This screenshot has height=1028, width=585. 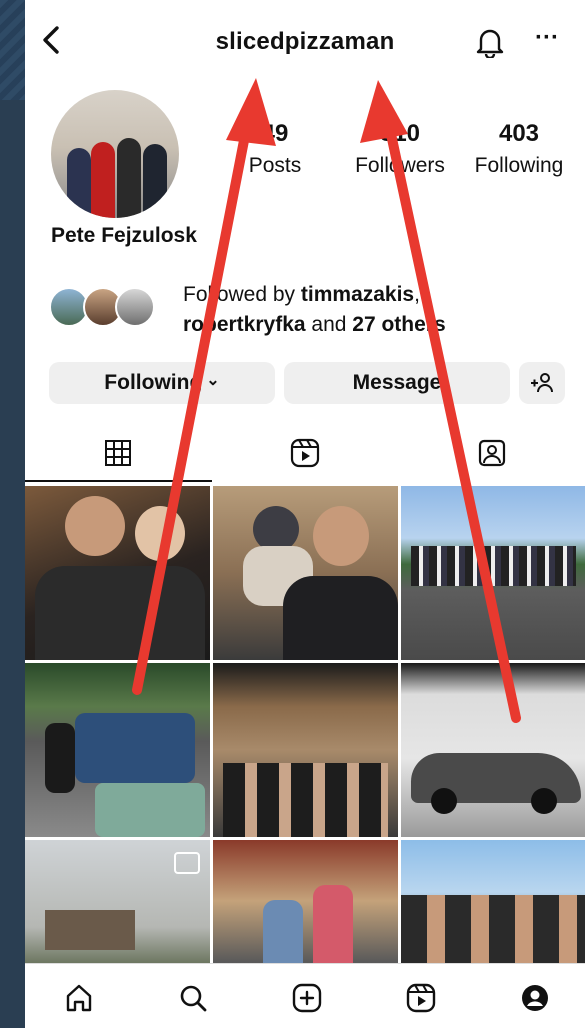 I want to click on more-dots-icon: ···, so click(x=547, y=37).